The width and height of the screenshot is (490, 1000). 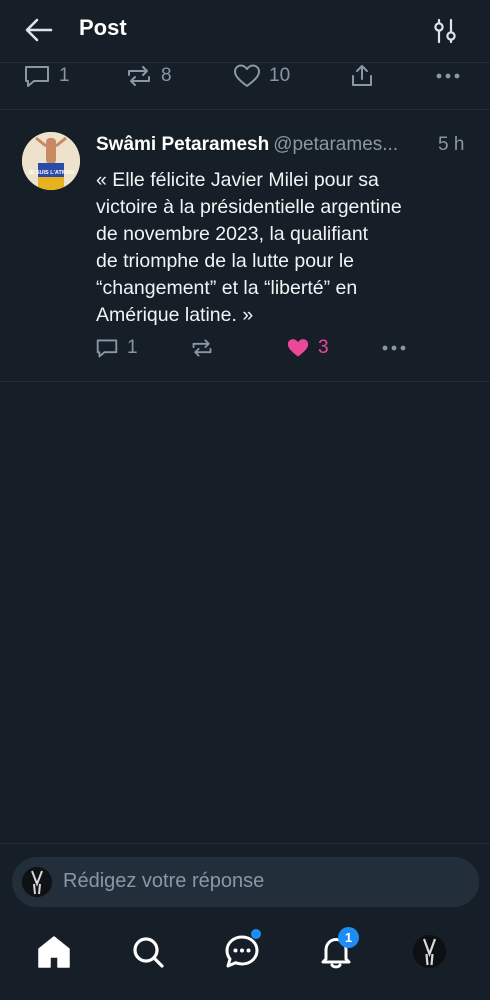 What do you see at coordinates (256, 934) in the screenshot?
I see `messages-unread-dot` at bounding box center [256, 934].